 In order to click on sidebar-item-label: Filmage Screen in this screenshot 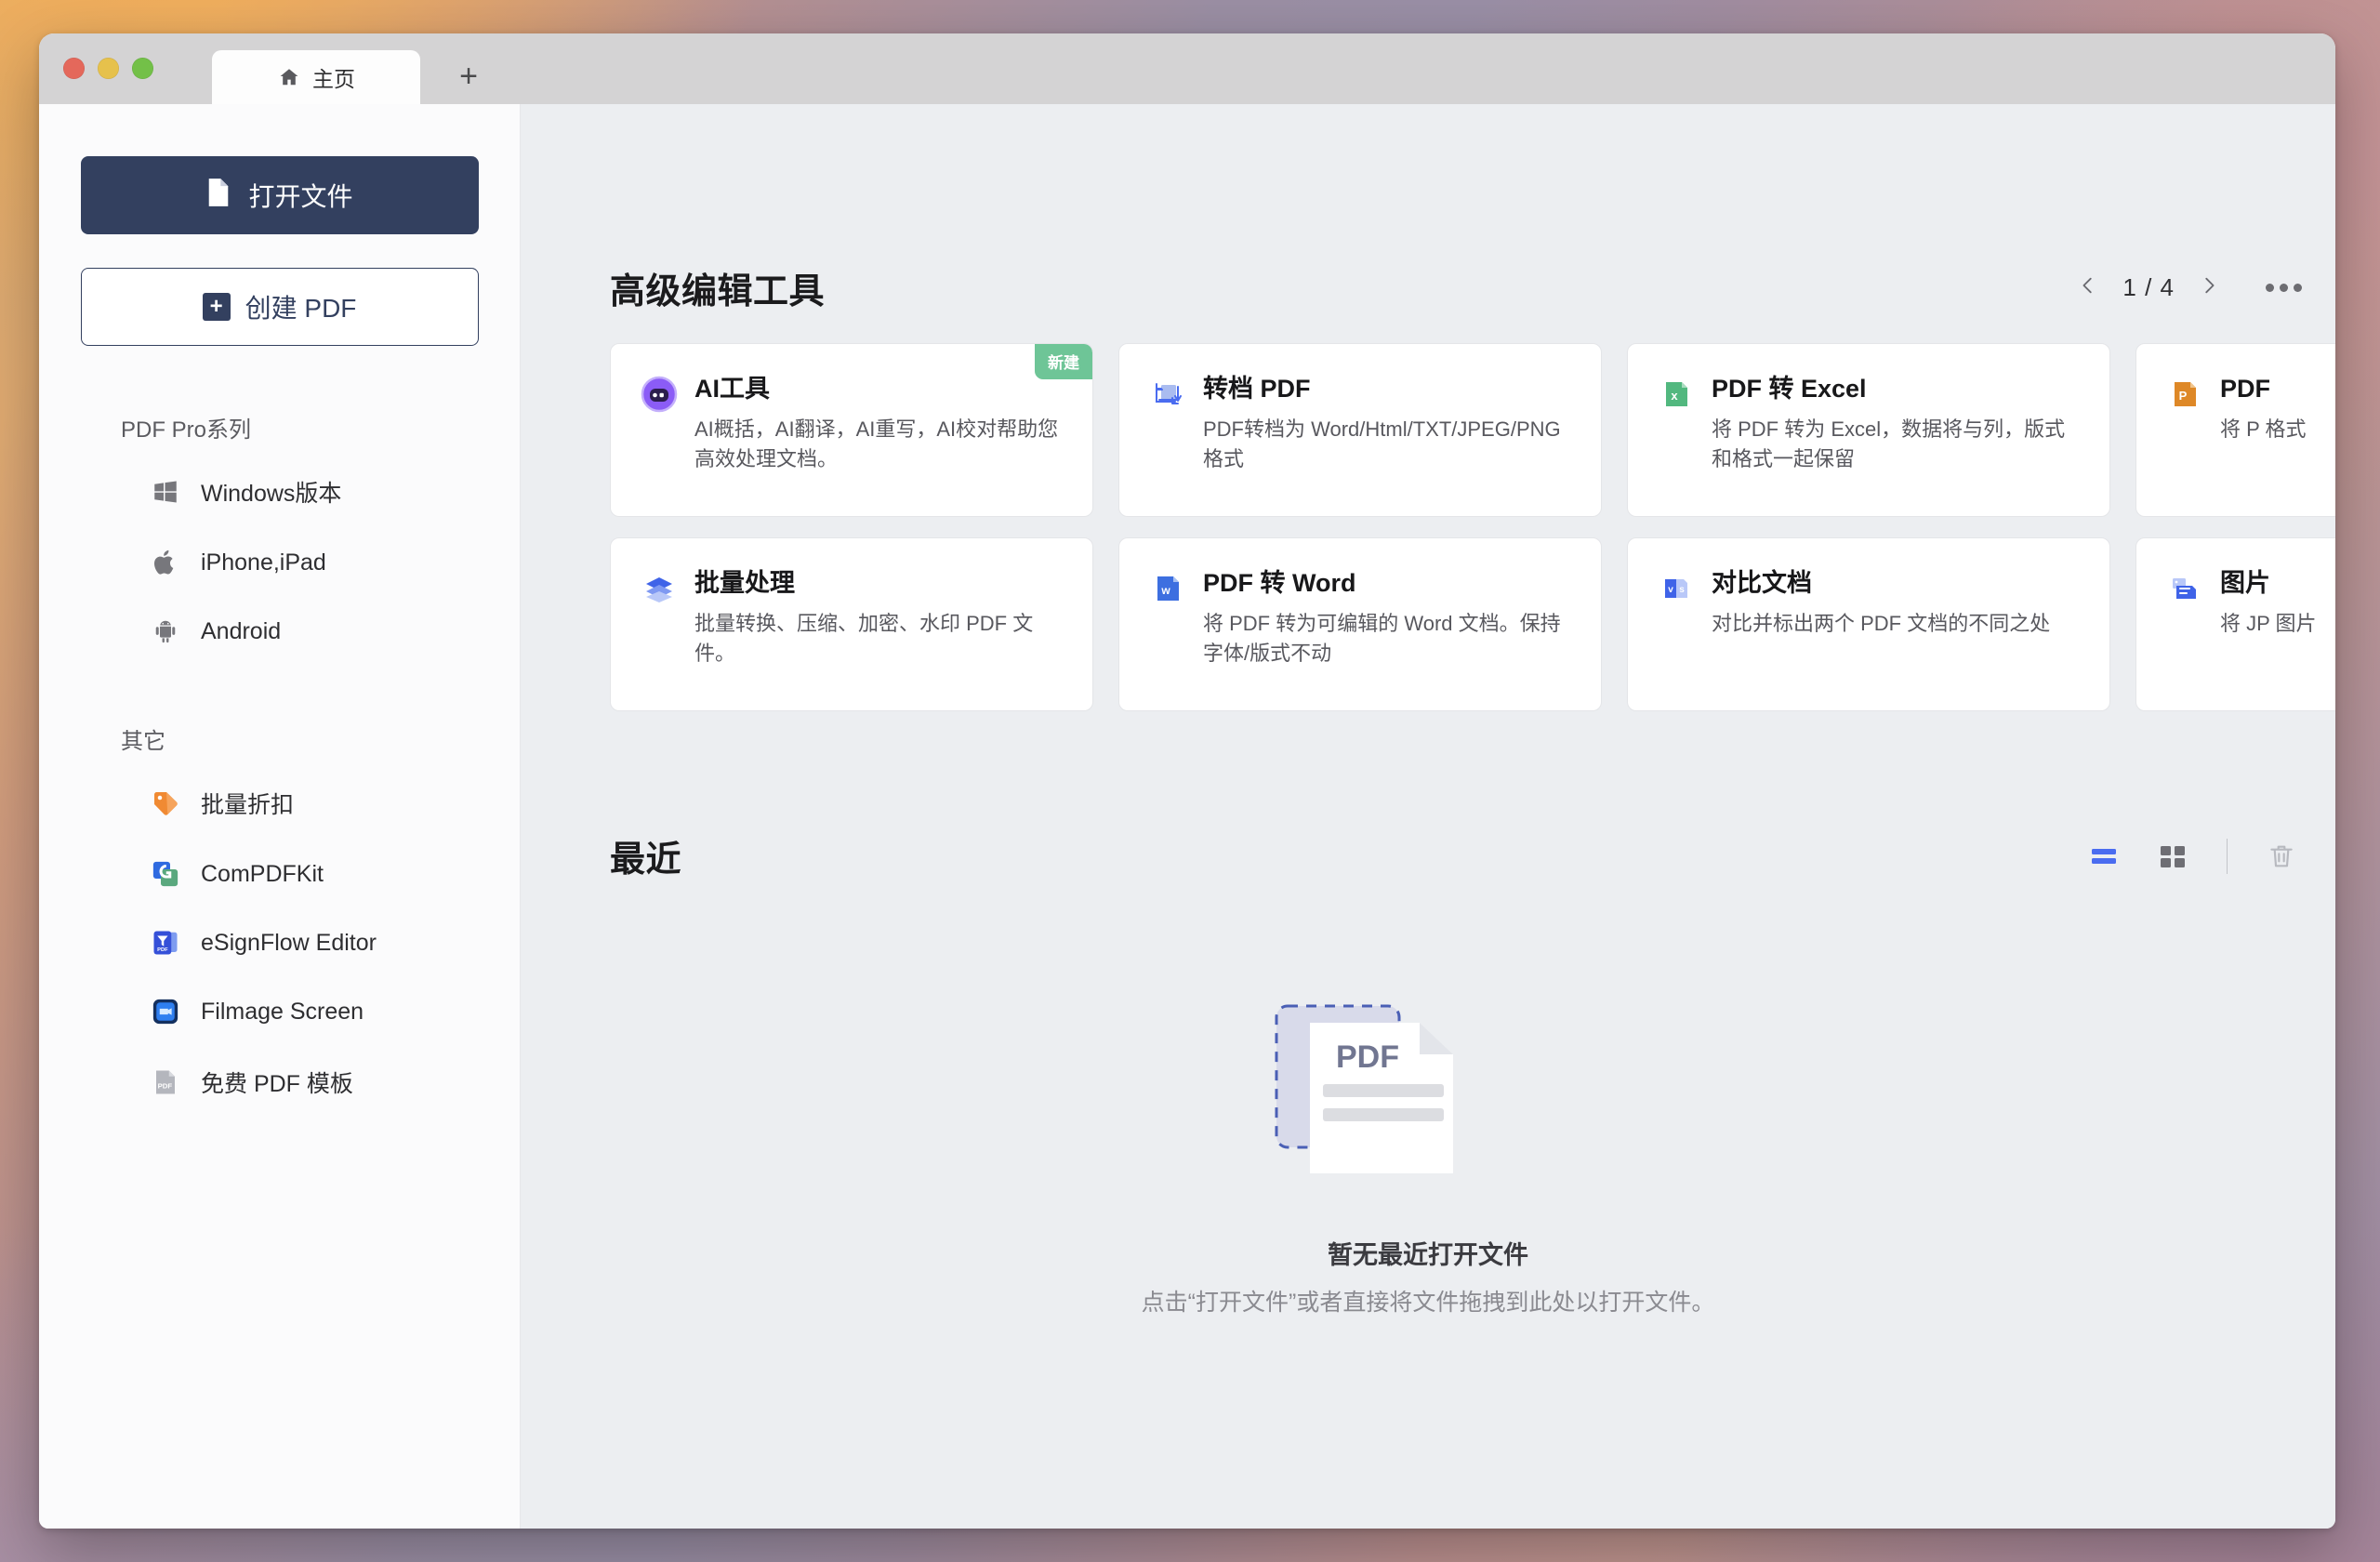, I will do `click(282, 1012)`.